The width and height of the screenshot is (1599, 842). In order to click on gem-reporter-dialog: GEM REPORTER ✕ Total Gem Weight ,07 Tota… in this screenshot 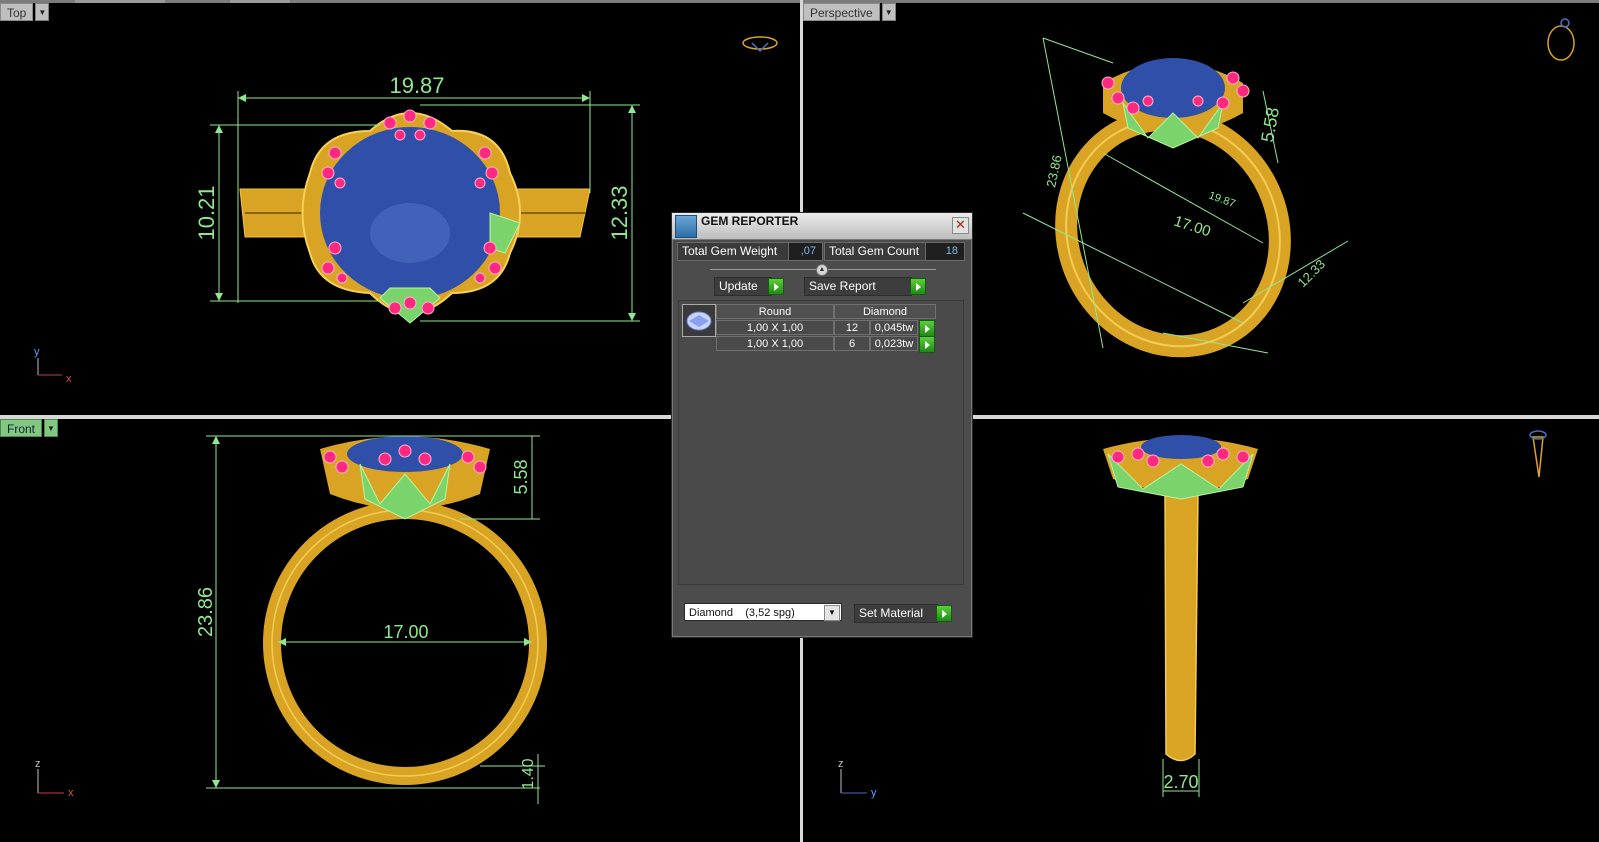, I will do `click(822, 425)`.